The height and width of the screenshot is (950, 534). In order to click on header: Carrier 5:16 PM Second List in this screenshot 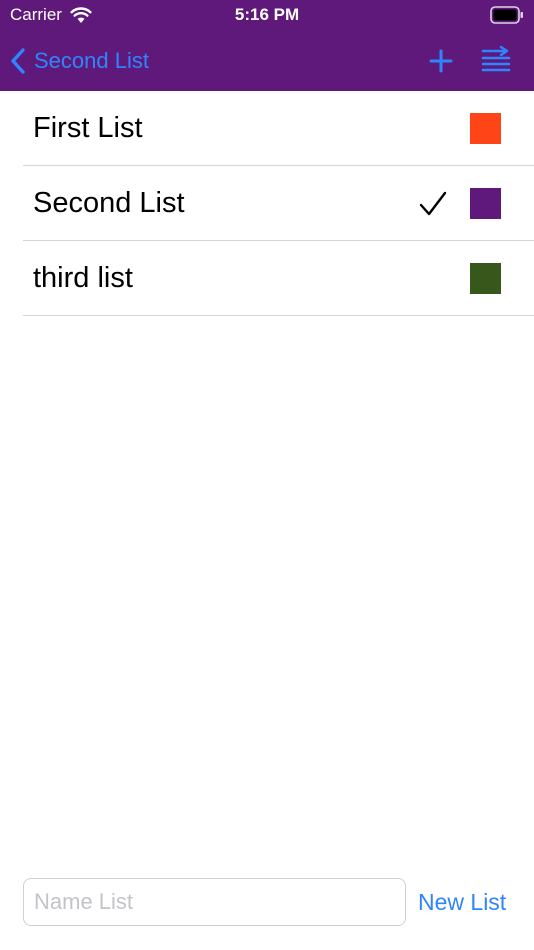, I will do `click(267, 45)`.